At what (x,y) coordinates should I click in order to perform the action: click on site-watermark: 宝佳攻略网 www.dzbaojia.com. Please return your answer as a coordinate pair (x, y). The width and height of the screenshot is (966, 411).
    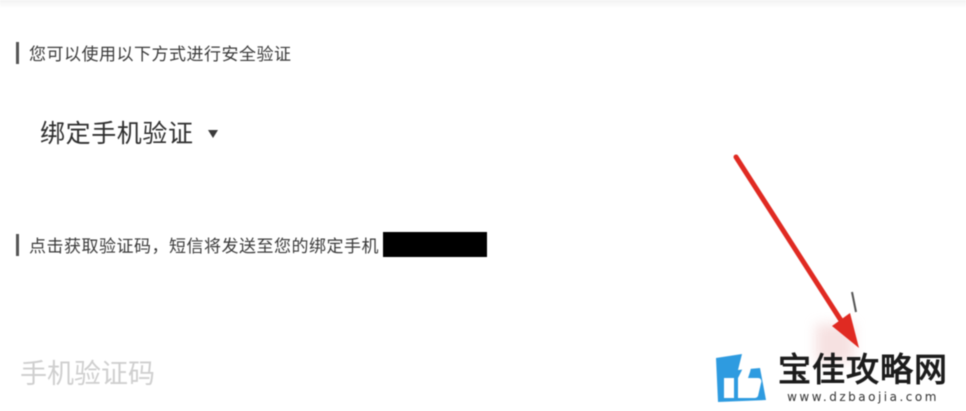
    Looking at the image, I should click on (837, 377).